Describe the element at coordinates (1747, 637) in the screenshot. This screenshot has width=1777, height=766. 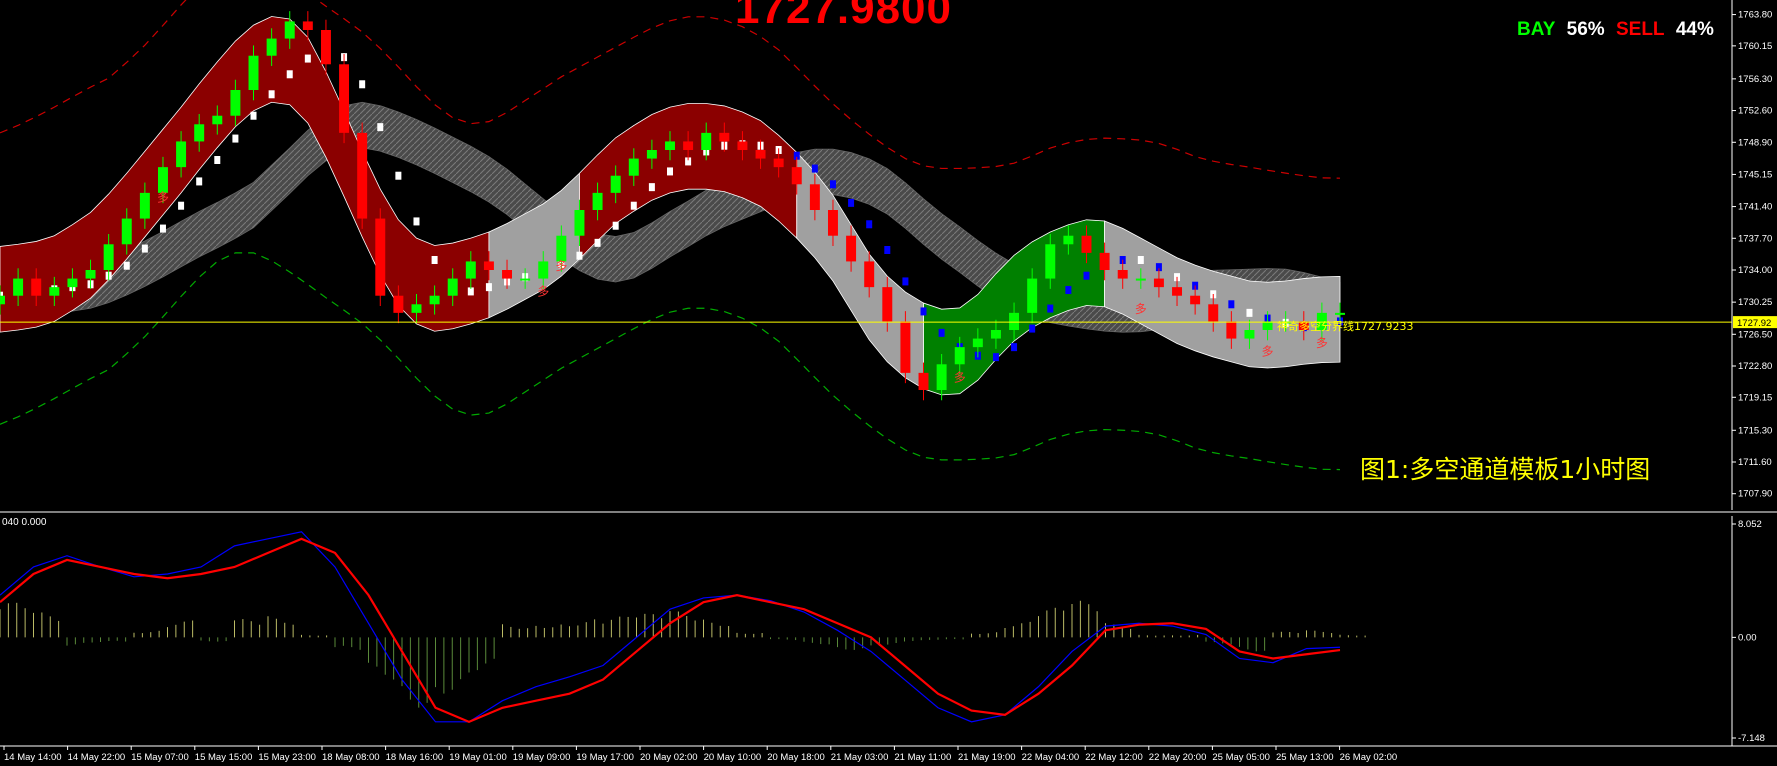
I see `macd-tick-label: 0.00` at that location.